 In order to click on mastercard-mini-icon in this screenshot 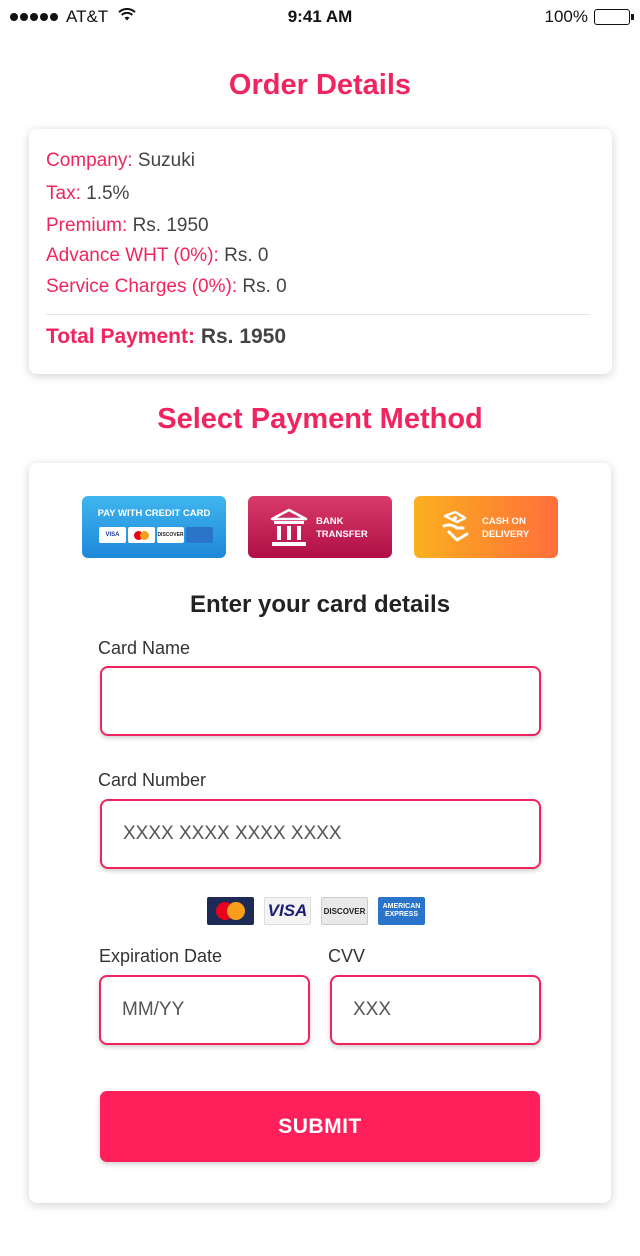, I will do `click(141, 535)`.